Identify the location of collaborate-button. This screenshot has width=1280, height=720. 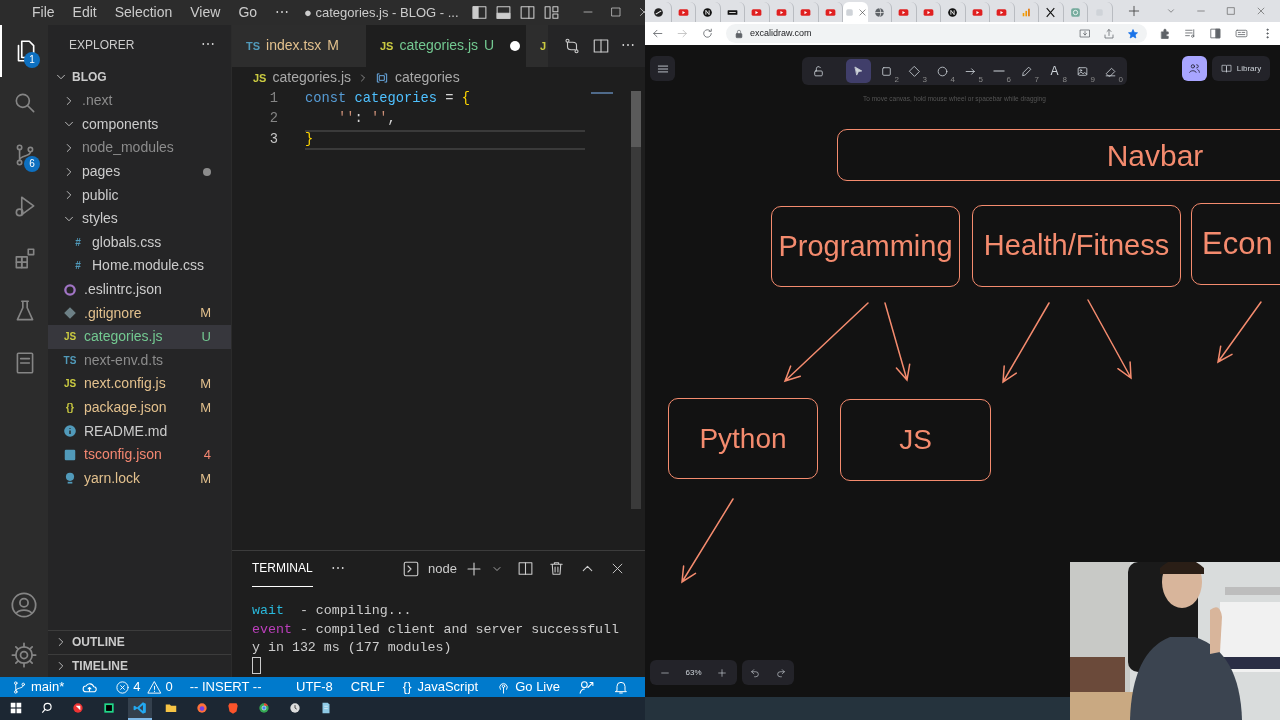
(1194, 68).